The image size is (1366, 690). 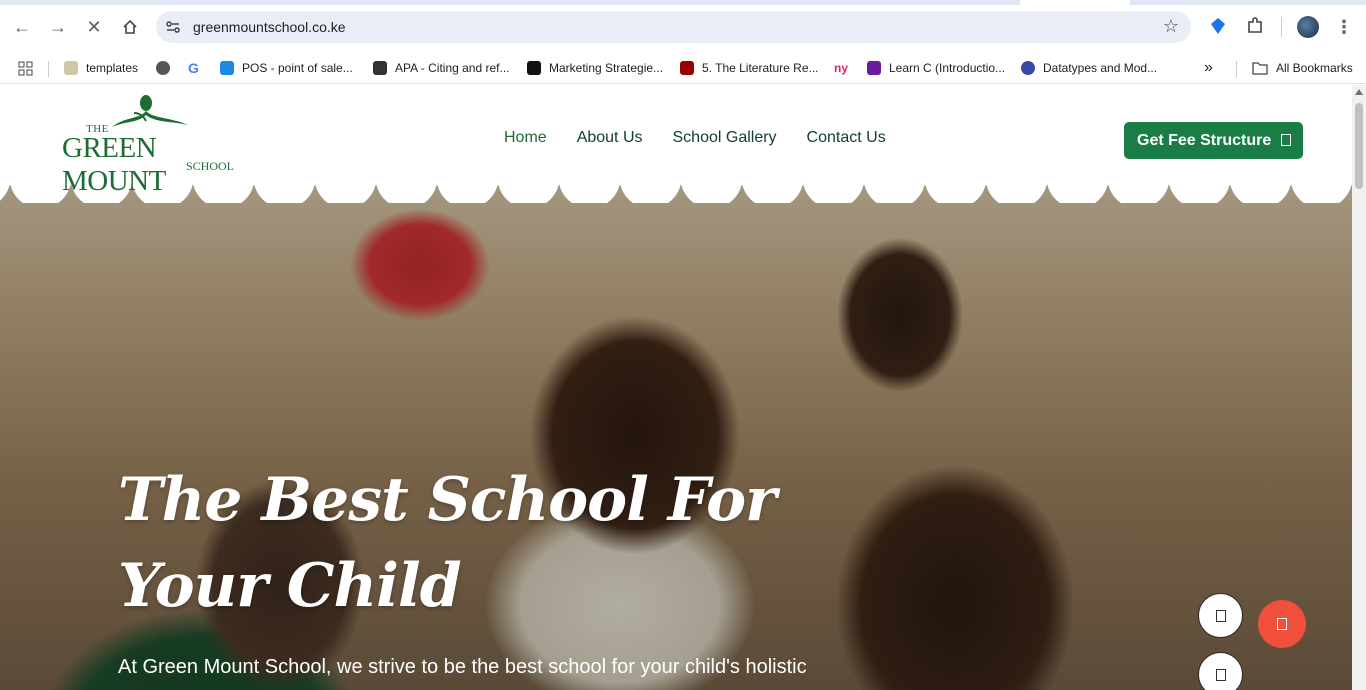 What do you see at coordinates (210, 166) in the screenshot?
I see `logo-school-text: SCHOOL` at bounding box center [210, 166].